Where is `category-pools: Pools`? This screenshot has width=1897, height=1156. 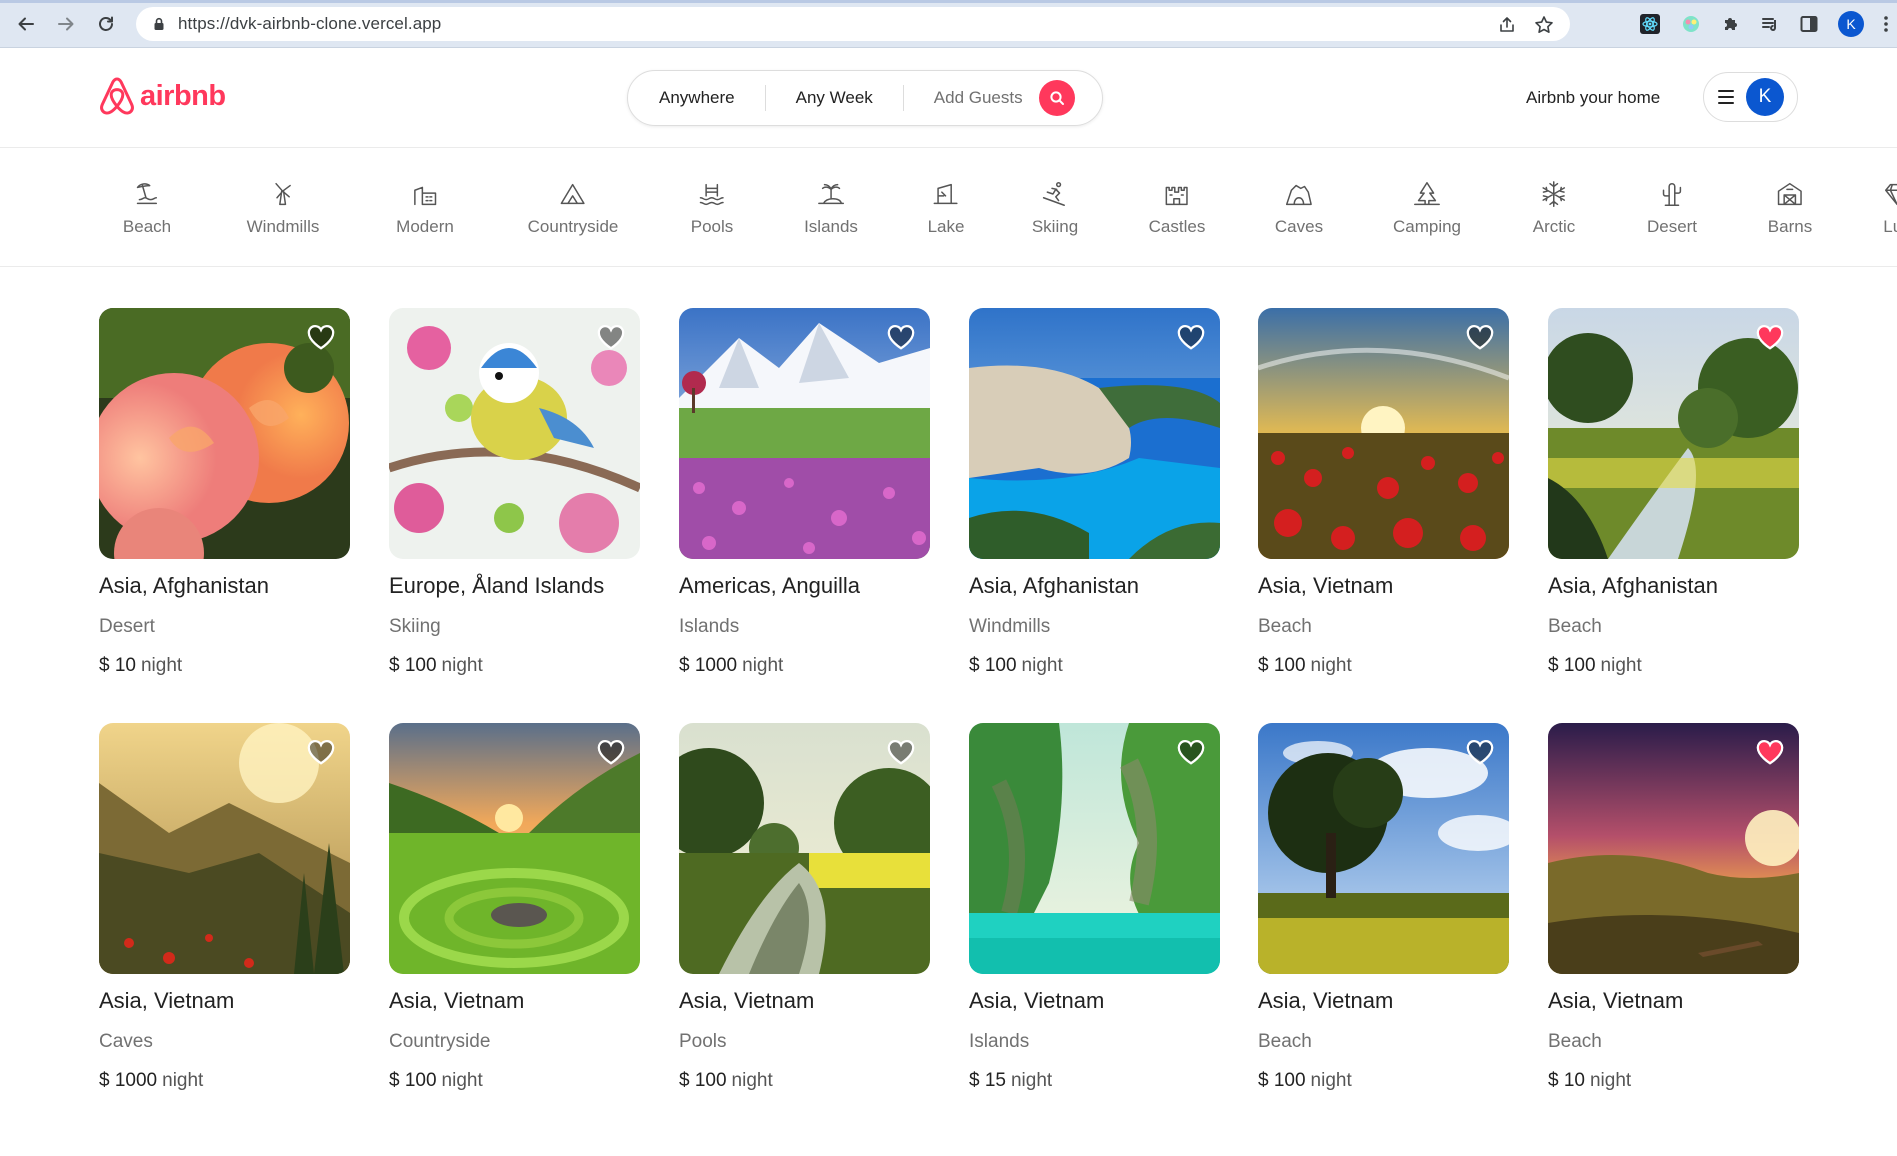
category-pools: Pools is located at coordinates (712, 208).